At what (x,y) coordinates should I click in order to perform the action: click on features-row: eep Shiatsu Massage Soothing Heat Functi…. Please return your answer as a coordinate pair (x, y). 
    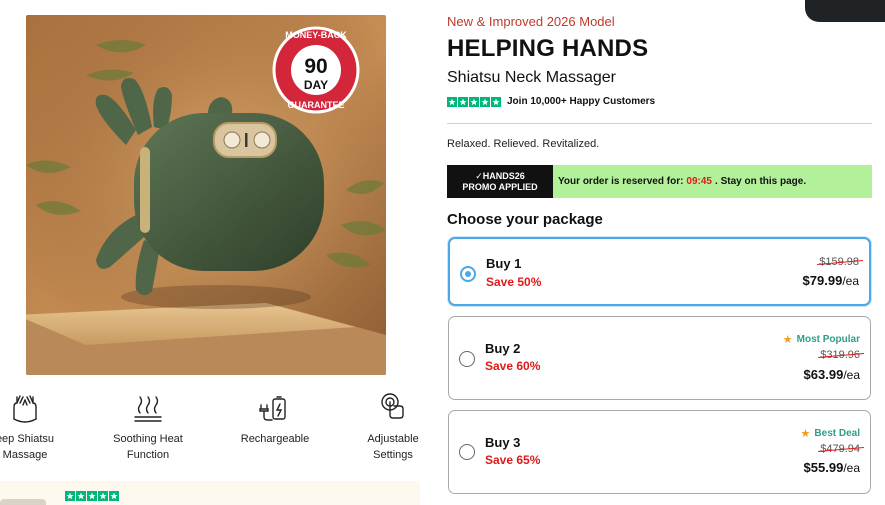
    Looking at the image, I should click on (215, 430).